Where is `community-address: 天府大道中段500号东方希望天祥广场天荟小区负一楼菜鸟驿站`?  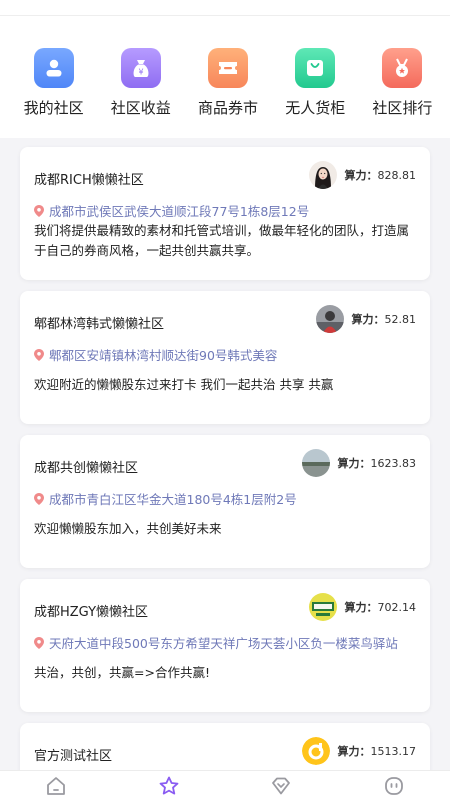 community-address: 天府大道中段500号东方希望天祥广场天荟小区负一楼菜鸟驿站 is located at coordinates (216, 642).